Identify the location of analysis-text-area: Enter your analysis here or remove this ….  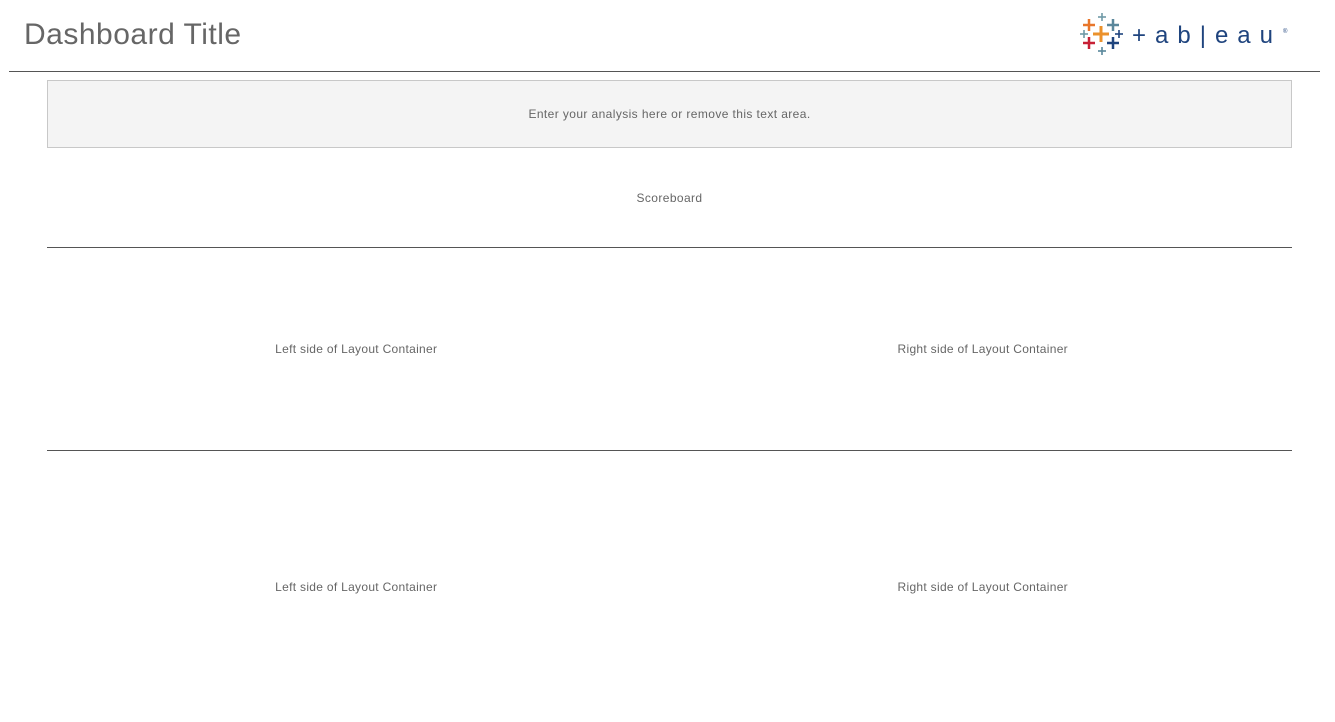
(669, 114).